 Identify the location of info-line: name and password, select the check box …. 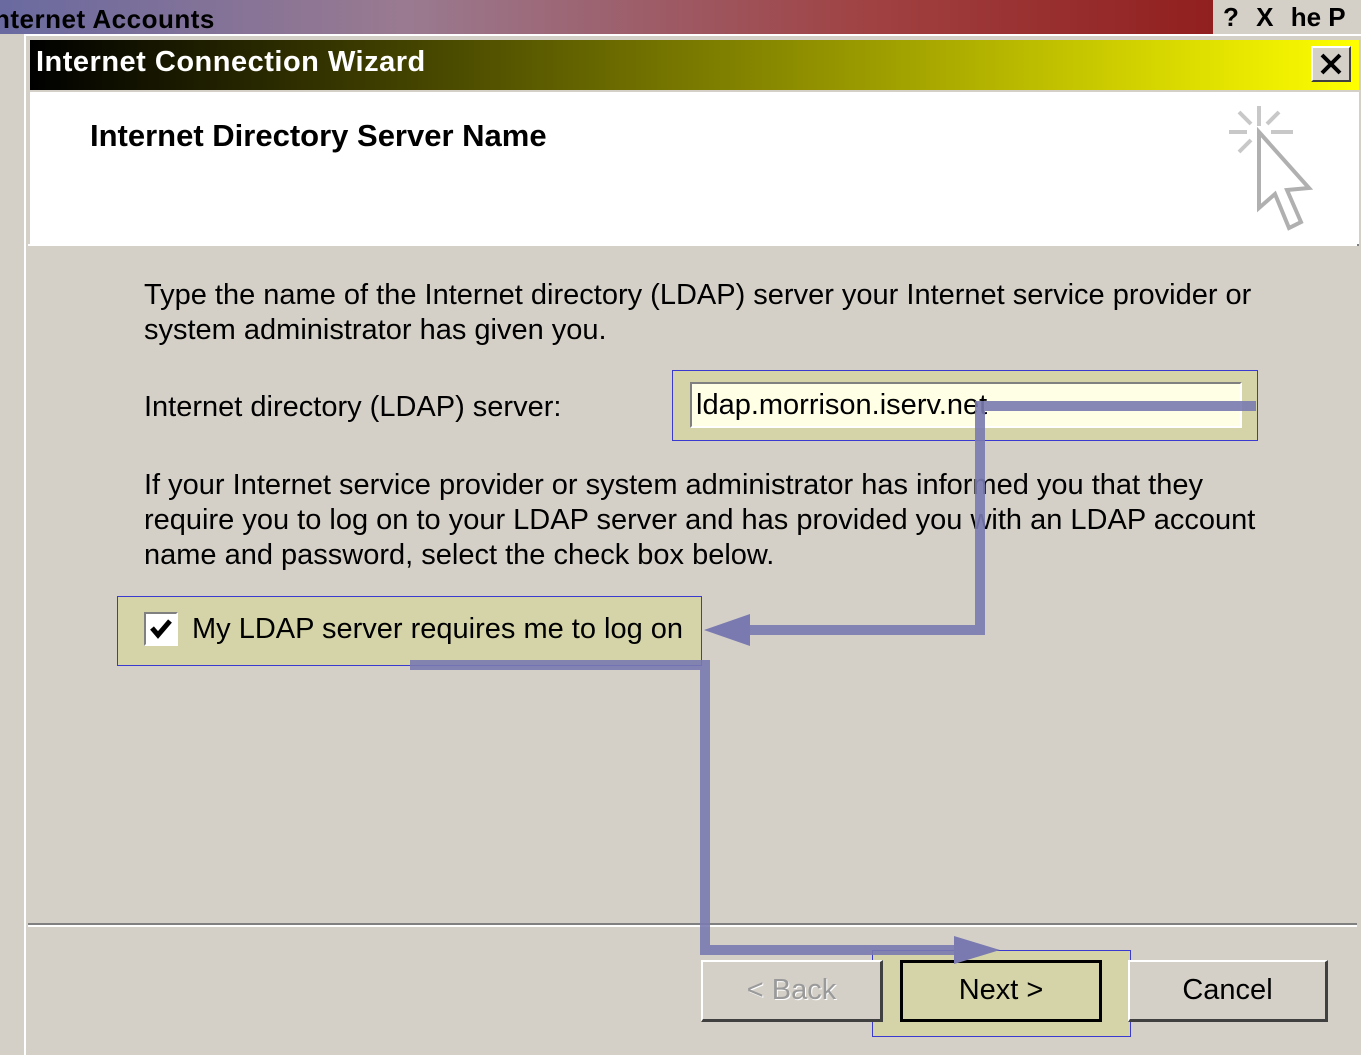
(459, 555).